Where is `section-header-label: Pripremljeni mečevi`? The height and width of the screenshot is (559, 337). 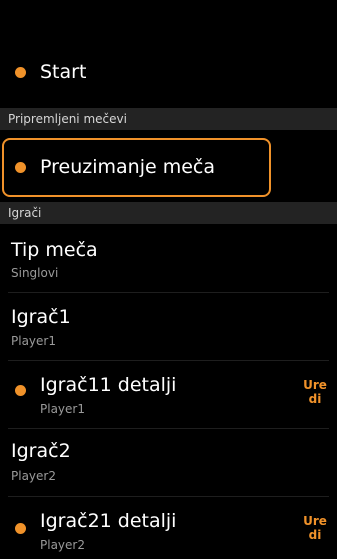 section-header-label: Pripremljeni mečevi is located at coordinates (67, 119).